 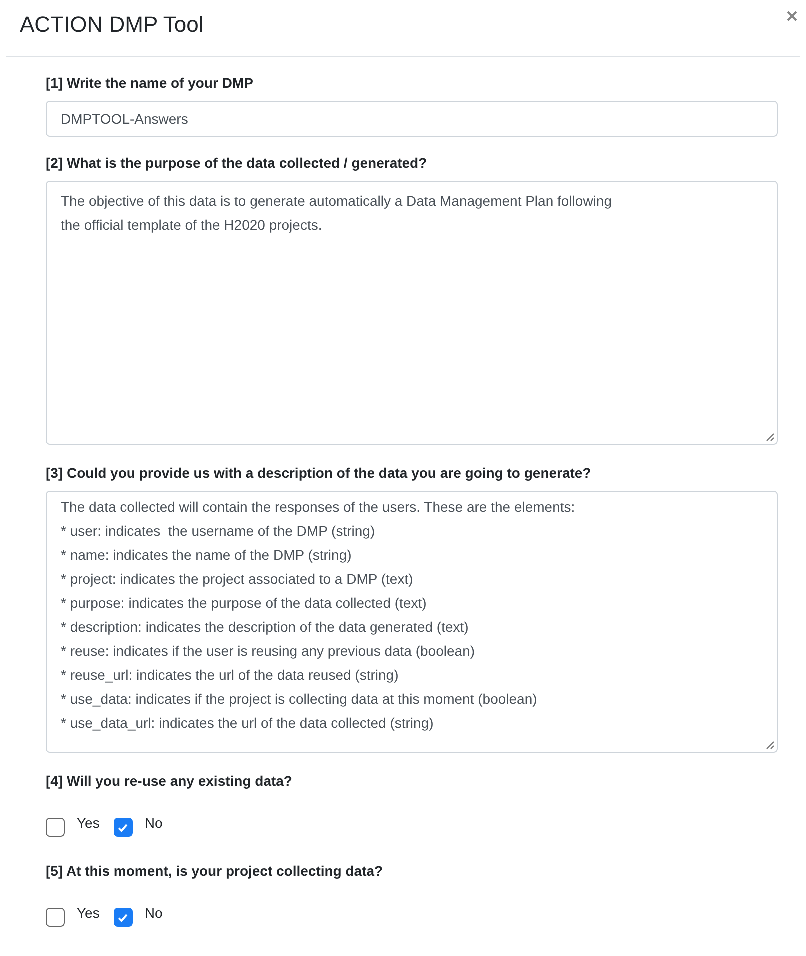 I want to click on question-label: [5] At this moment, is your project collecting data?, so click(x=215, y=871).